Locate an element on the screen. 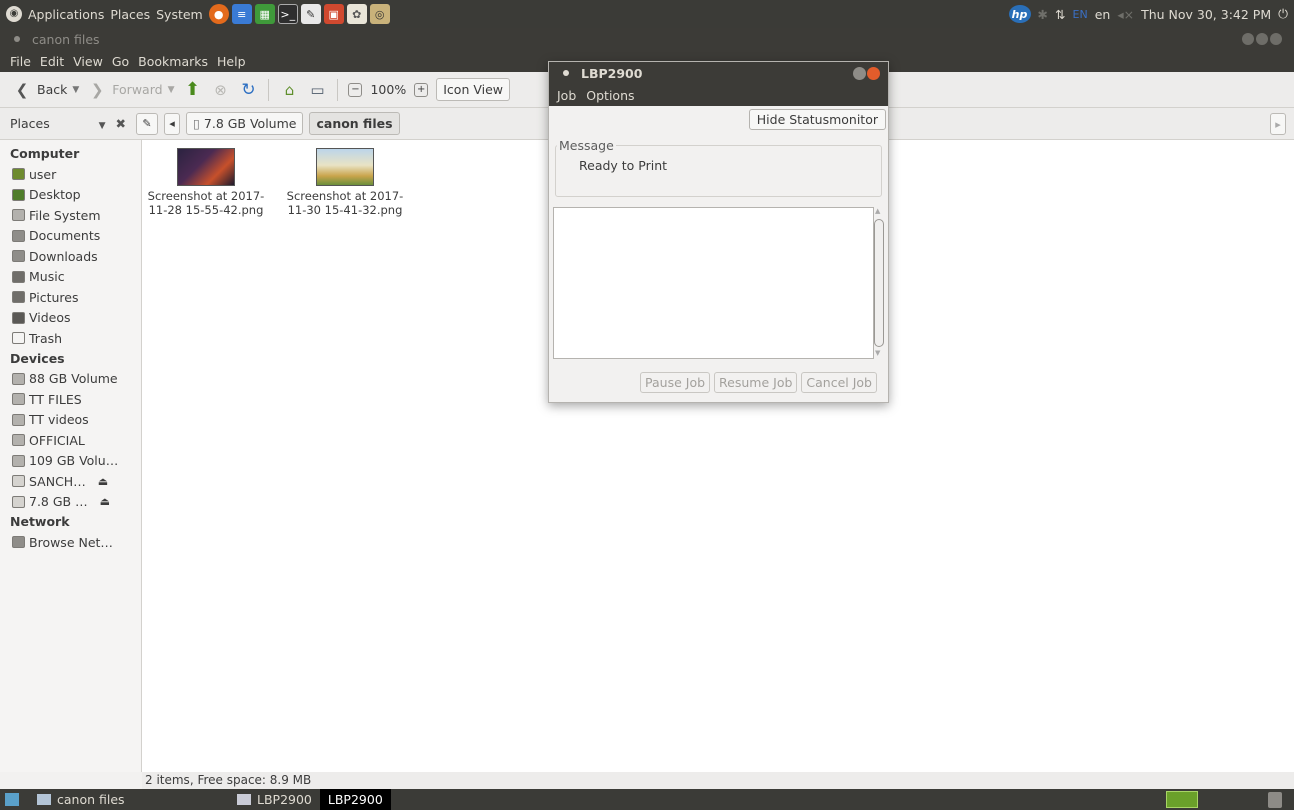 The image size is (1294, 810). dialog-menu-job: Job is located at coordinates (566, 95).